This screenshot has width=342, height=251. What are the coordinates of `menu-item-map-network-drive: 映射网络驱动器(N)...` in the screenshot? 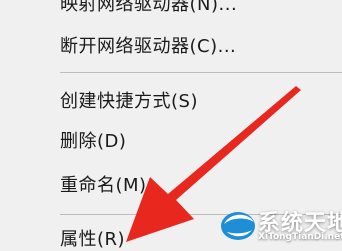 It's located at (148, 8).